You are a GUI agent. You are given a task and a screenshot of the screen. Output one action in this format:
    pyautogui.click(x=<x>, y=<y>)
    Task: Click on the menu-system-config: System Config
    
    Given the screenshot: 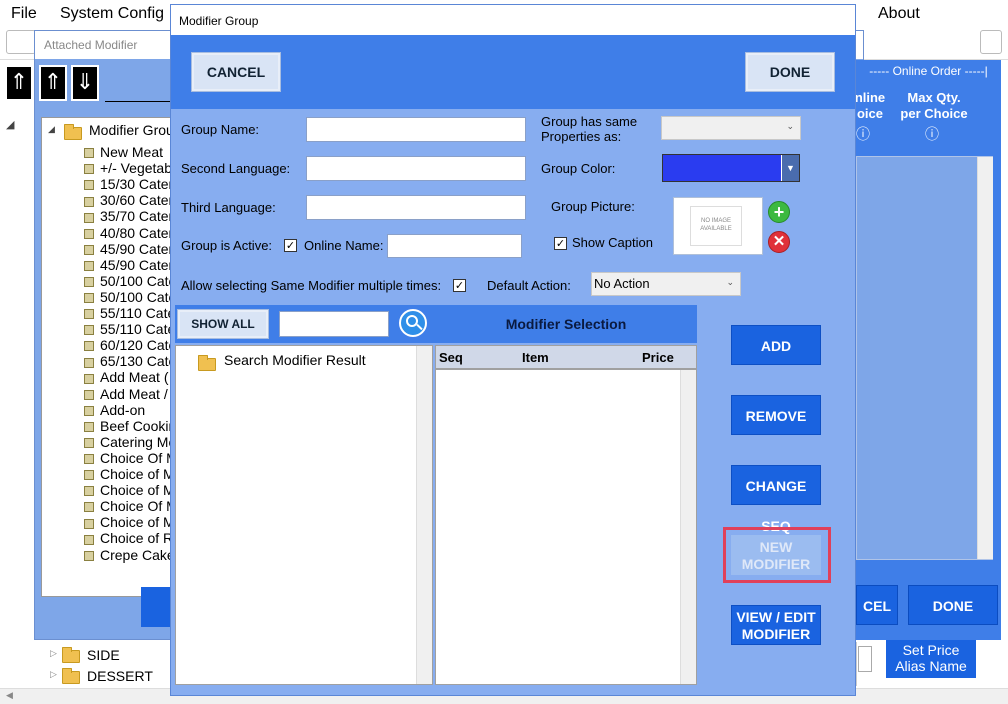 What is the action you would take?
    pyautogui.click(x=112, y=14)
    